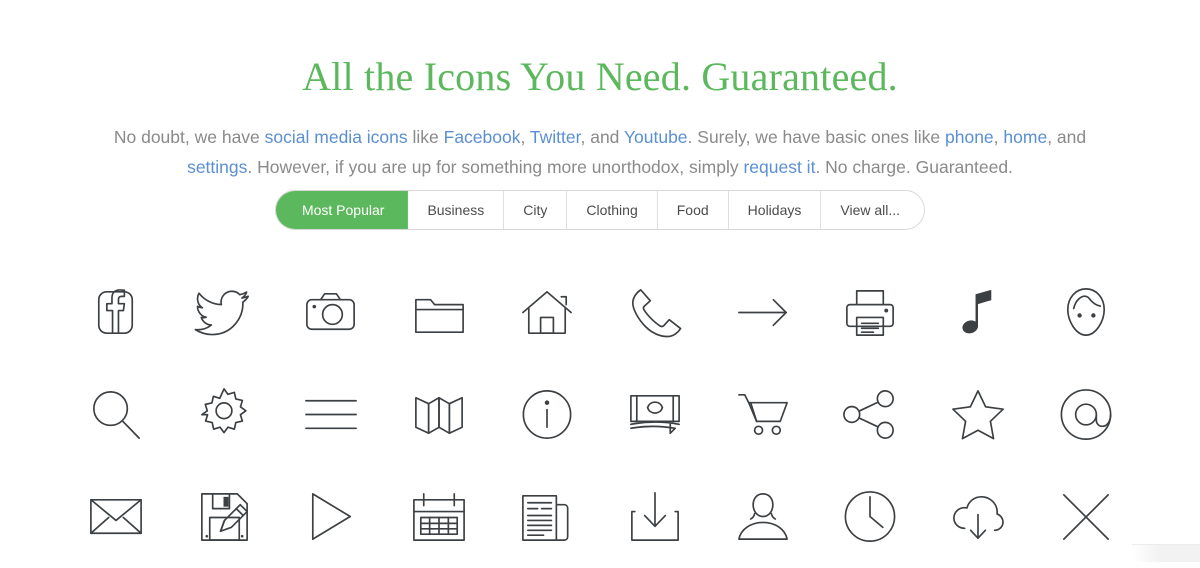  I want to click on floppy-disk-edit-icon, so click(224, 517).